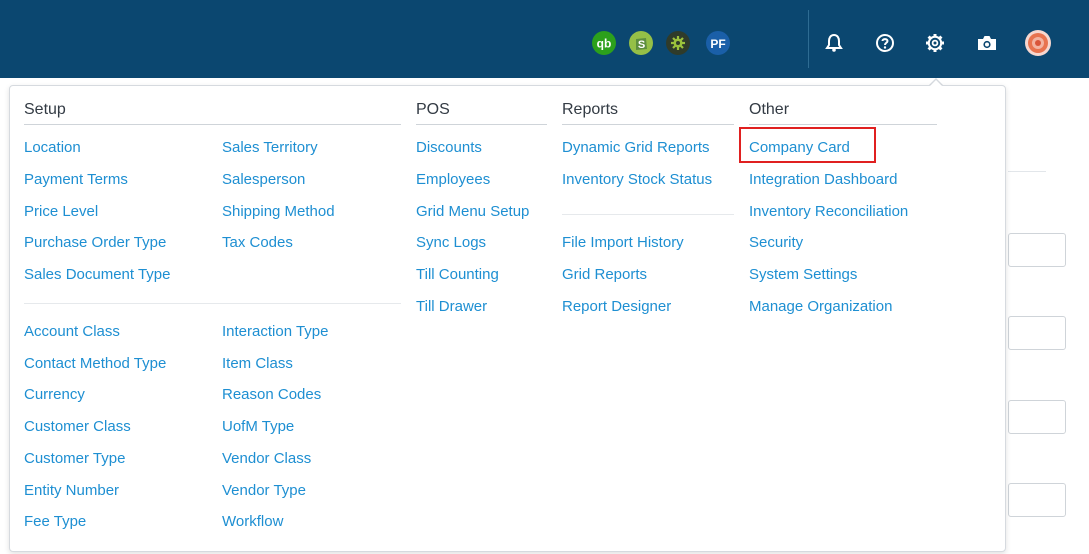 The width and height of the screenshot is (1089, 554). What do you see at coordinates (472, 212) in the screenshot?
I see `menu-item-grid-menu-setup: Grid Menu Setup` at bounding box center [472, 212].